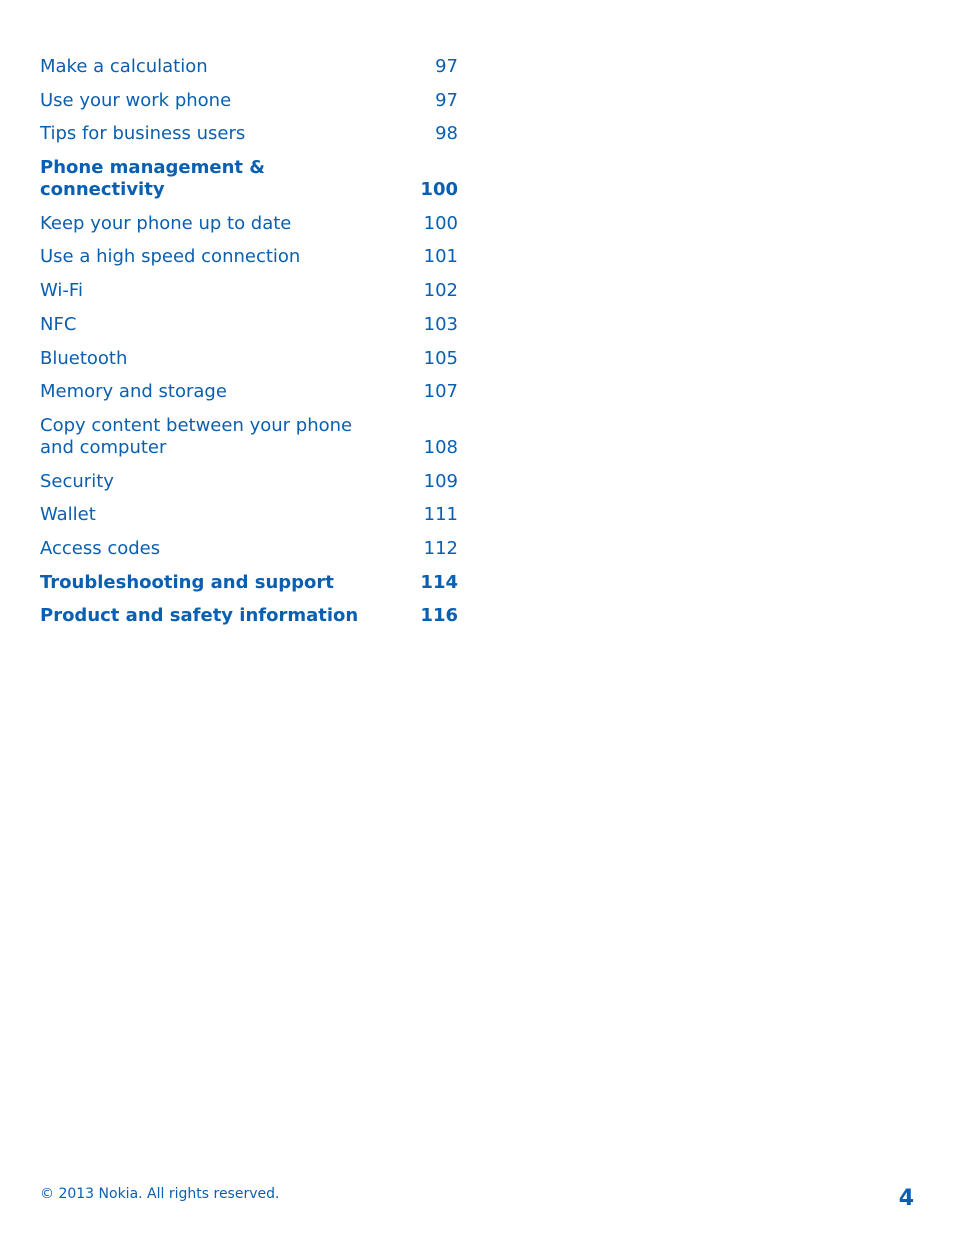  I want to click on toc-entry: Use a high speed connection 101, so click(249, 257).